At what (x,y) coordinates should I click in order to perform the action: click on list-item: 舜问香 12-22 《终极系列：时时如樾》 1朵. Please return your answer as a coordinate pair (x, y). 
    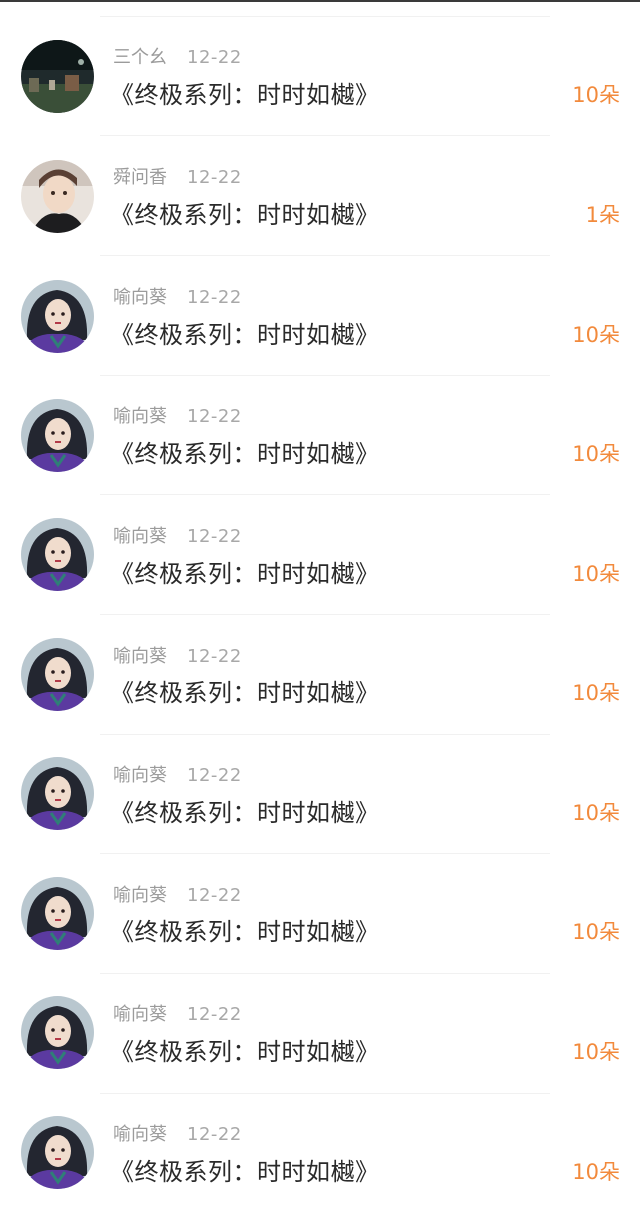
    Looking at the image, I should click on (320, 180).